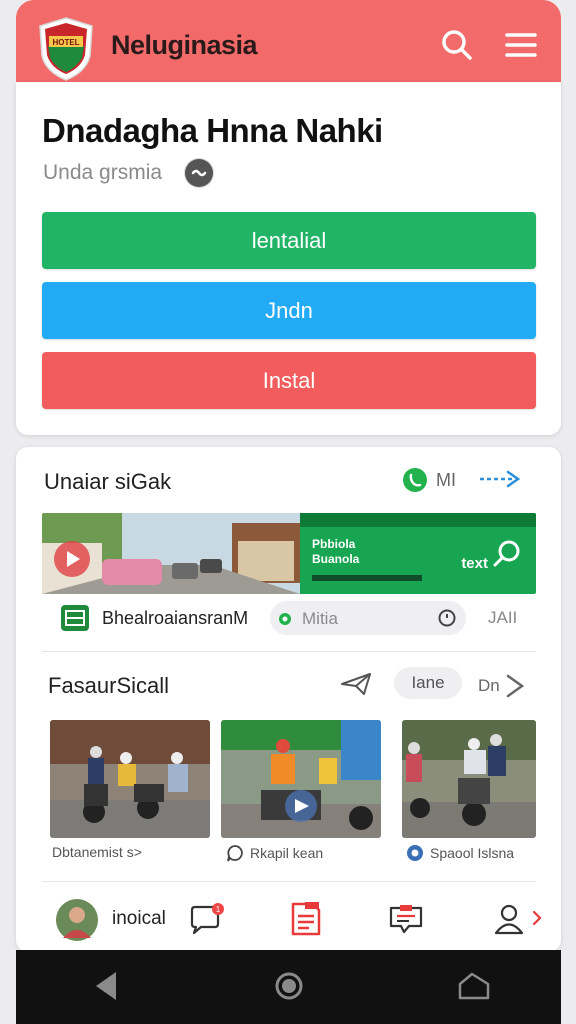 The width and height of the screenshot is (576, 1024). I want to click on banner-status-bar, so click(418, 520).